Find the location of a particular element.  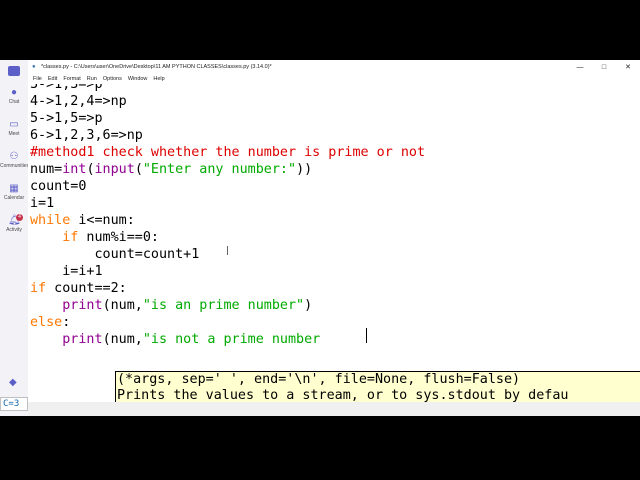

status-bar is located at coordinates (334, 409).